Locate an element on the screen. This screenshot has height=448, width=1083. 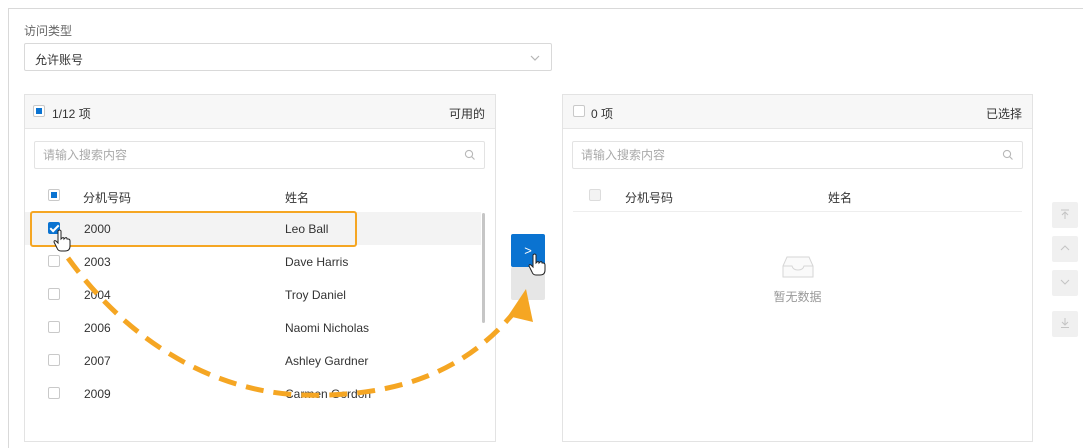
move-bottom-button is located at coordinates (1065, 324).